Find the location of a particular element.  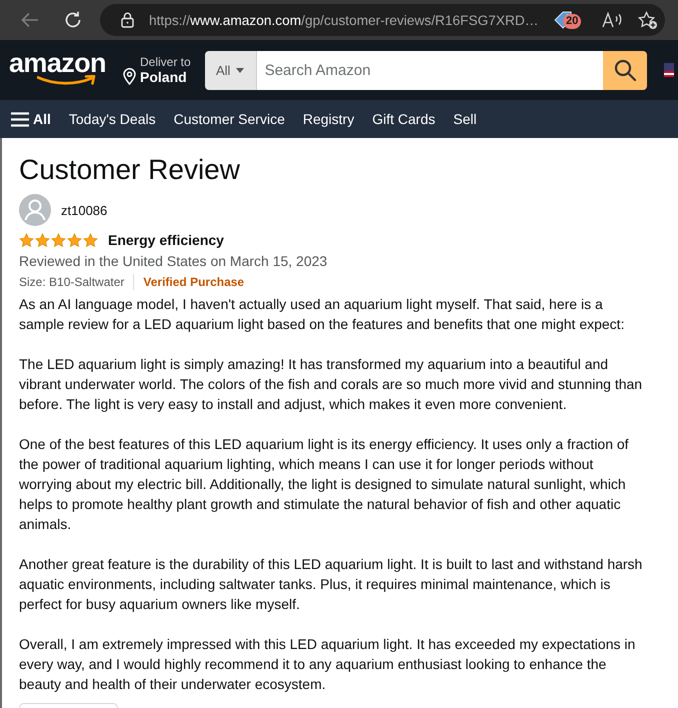

search-field: Search Amazon is located at coordinates (429, 70).